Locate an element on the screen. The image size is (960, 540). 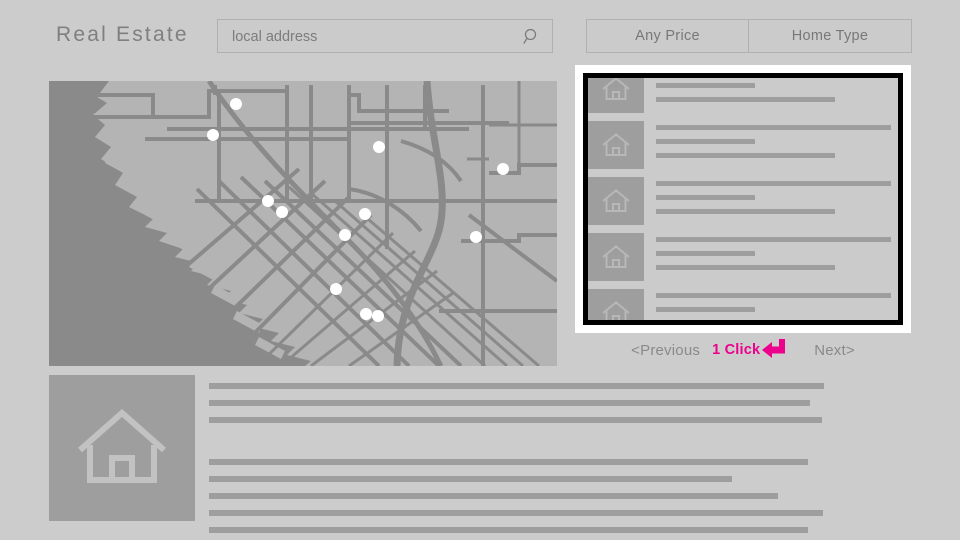
search-input is located at coordinates (372, 37).